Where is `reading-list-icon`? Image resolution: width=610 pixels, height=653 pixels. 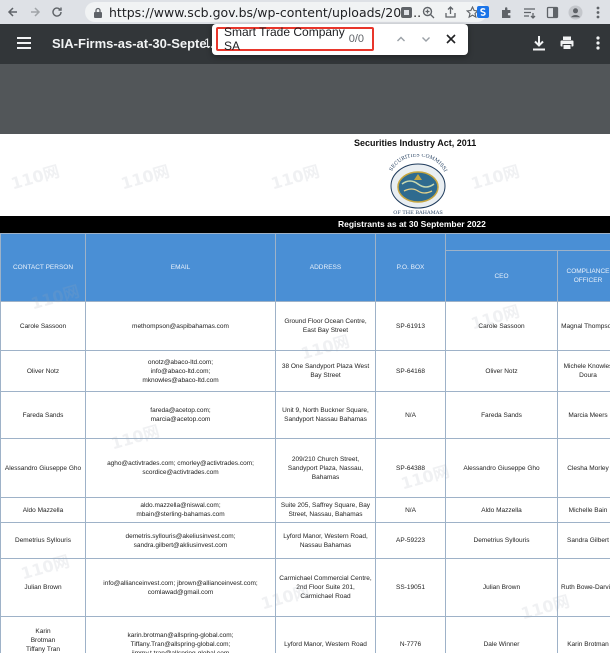
reading-list-icon is located at coordinates (529, 12).